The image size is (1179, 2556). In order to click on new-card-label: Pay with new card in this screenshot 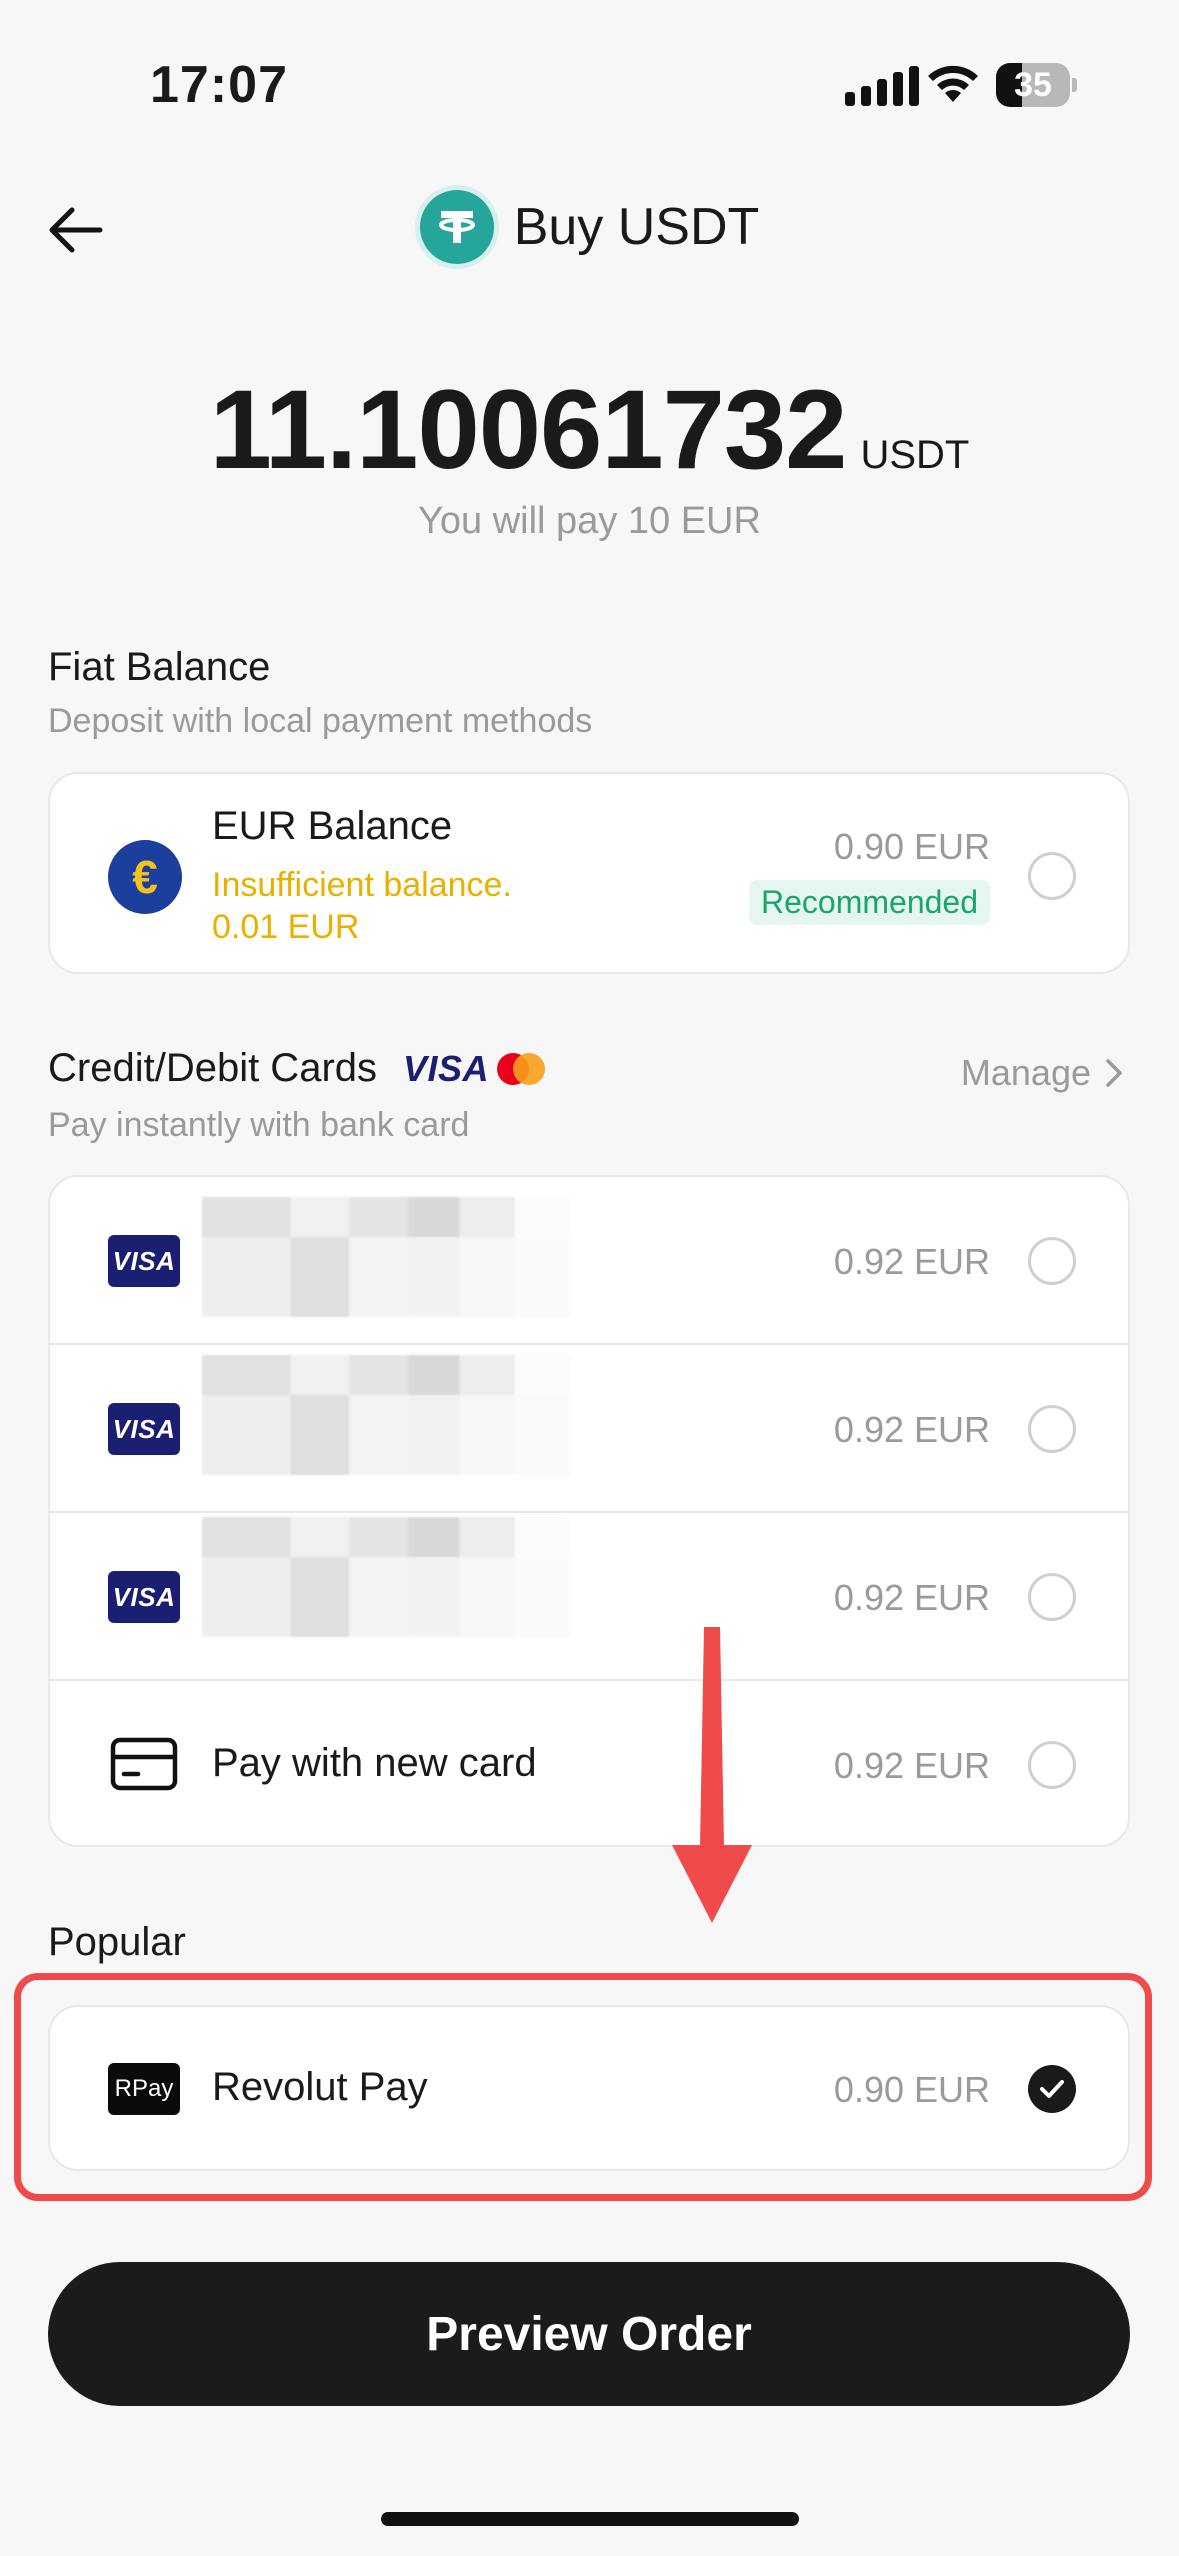, I will do `click(374, 1763)`.